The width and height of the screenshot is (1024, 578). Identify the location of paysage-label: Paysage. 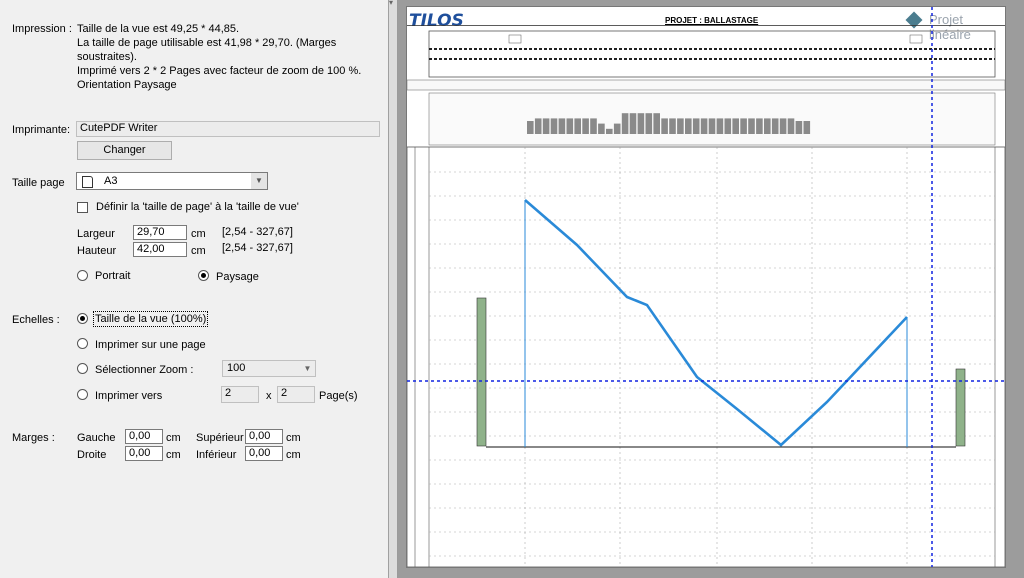
(237, 277).